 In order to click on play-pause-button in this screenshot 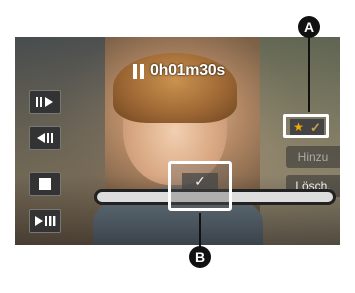, I will do `click(45, 221)`.